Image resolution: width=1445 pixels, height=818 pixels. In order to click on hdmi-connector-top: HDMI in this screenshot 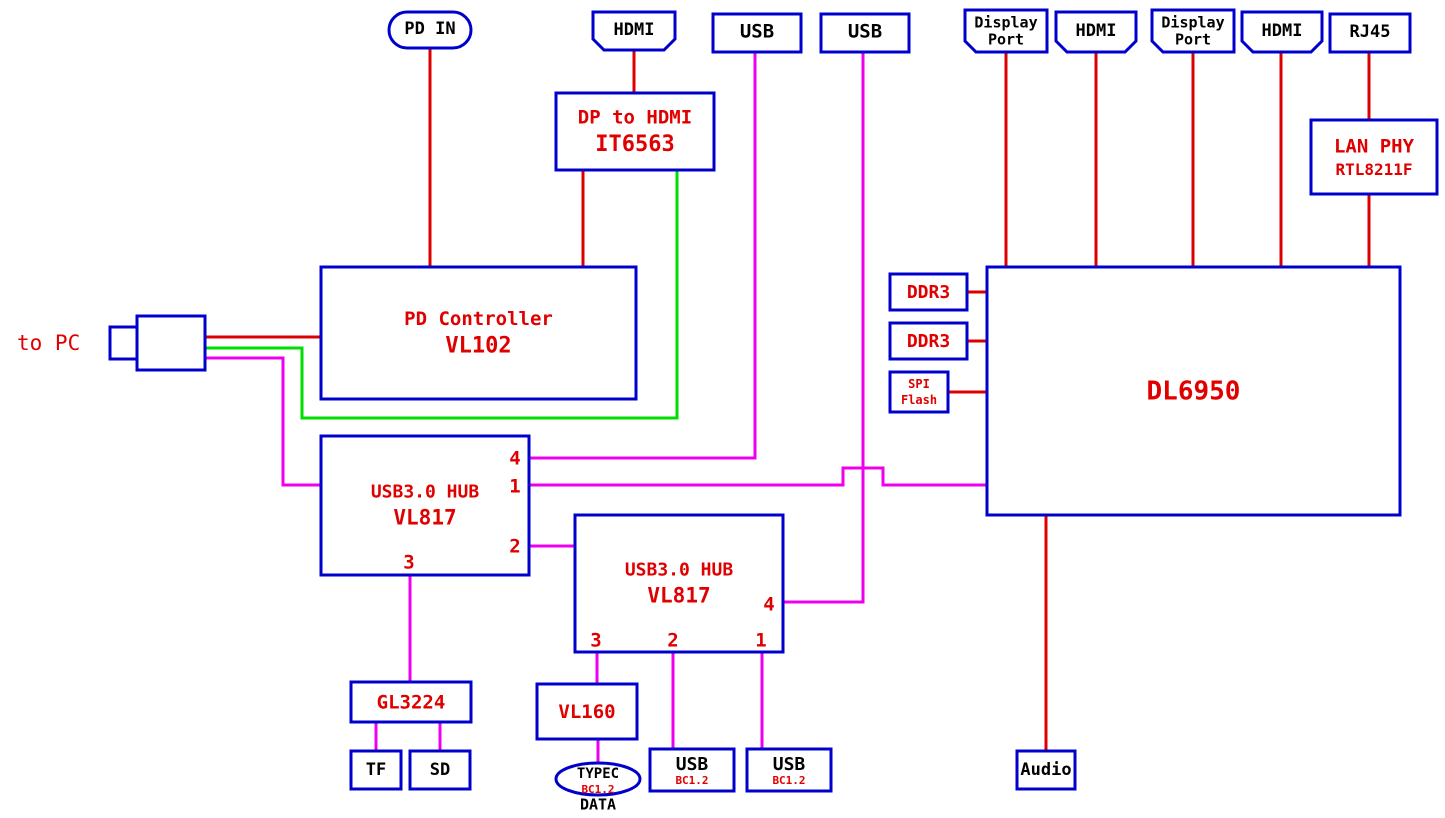, I will do `click(634, 31)`.